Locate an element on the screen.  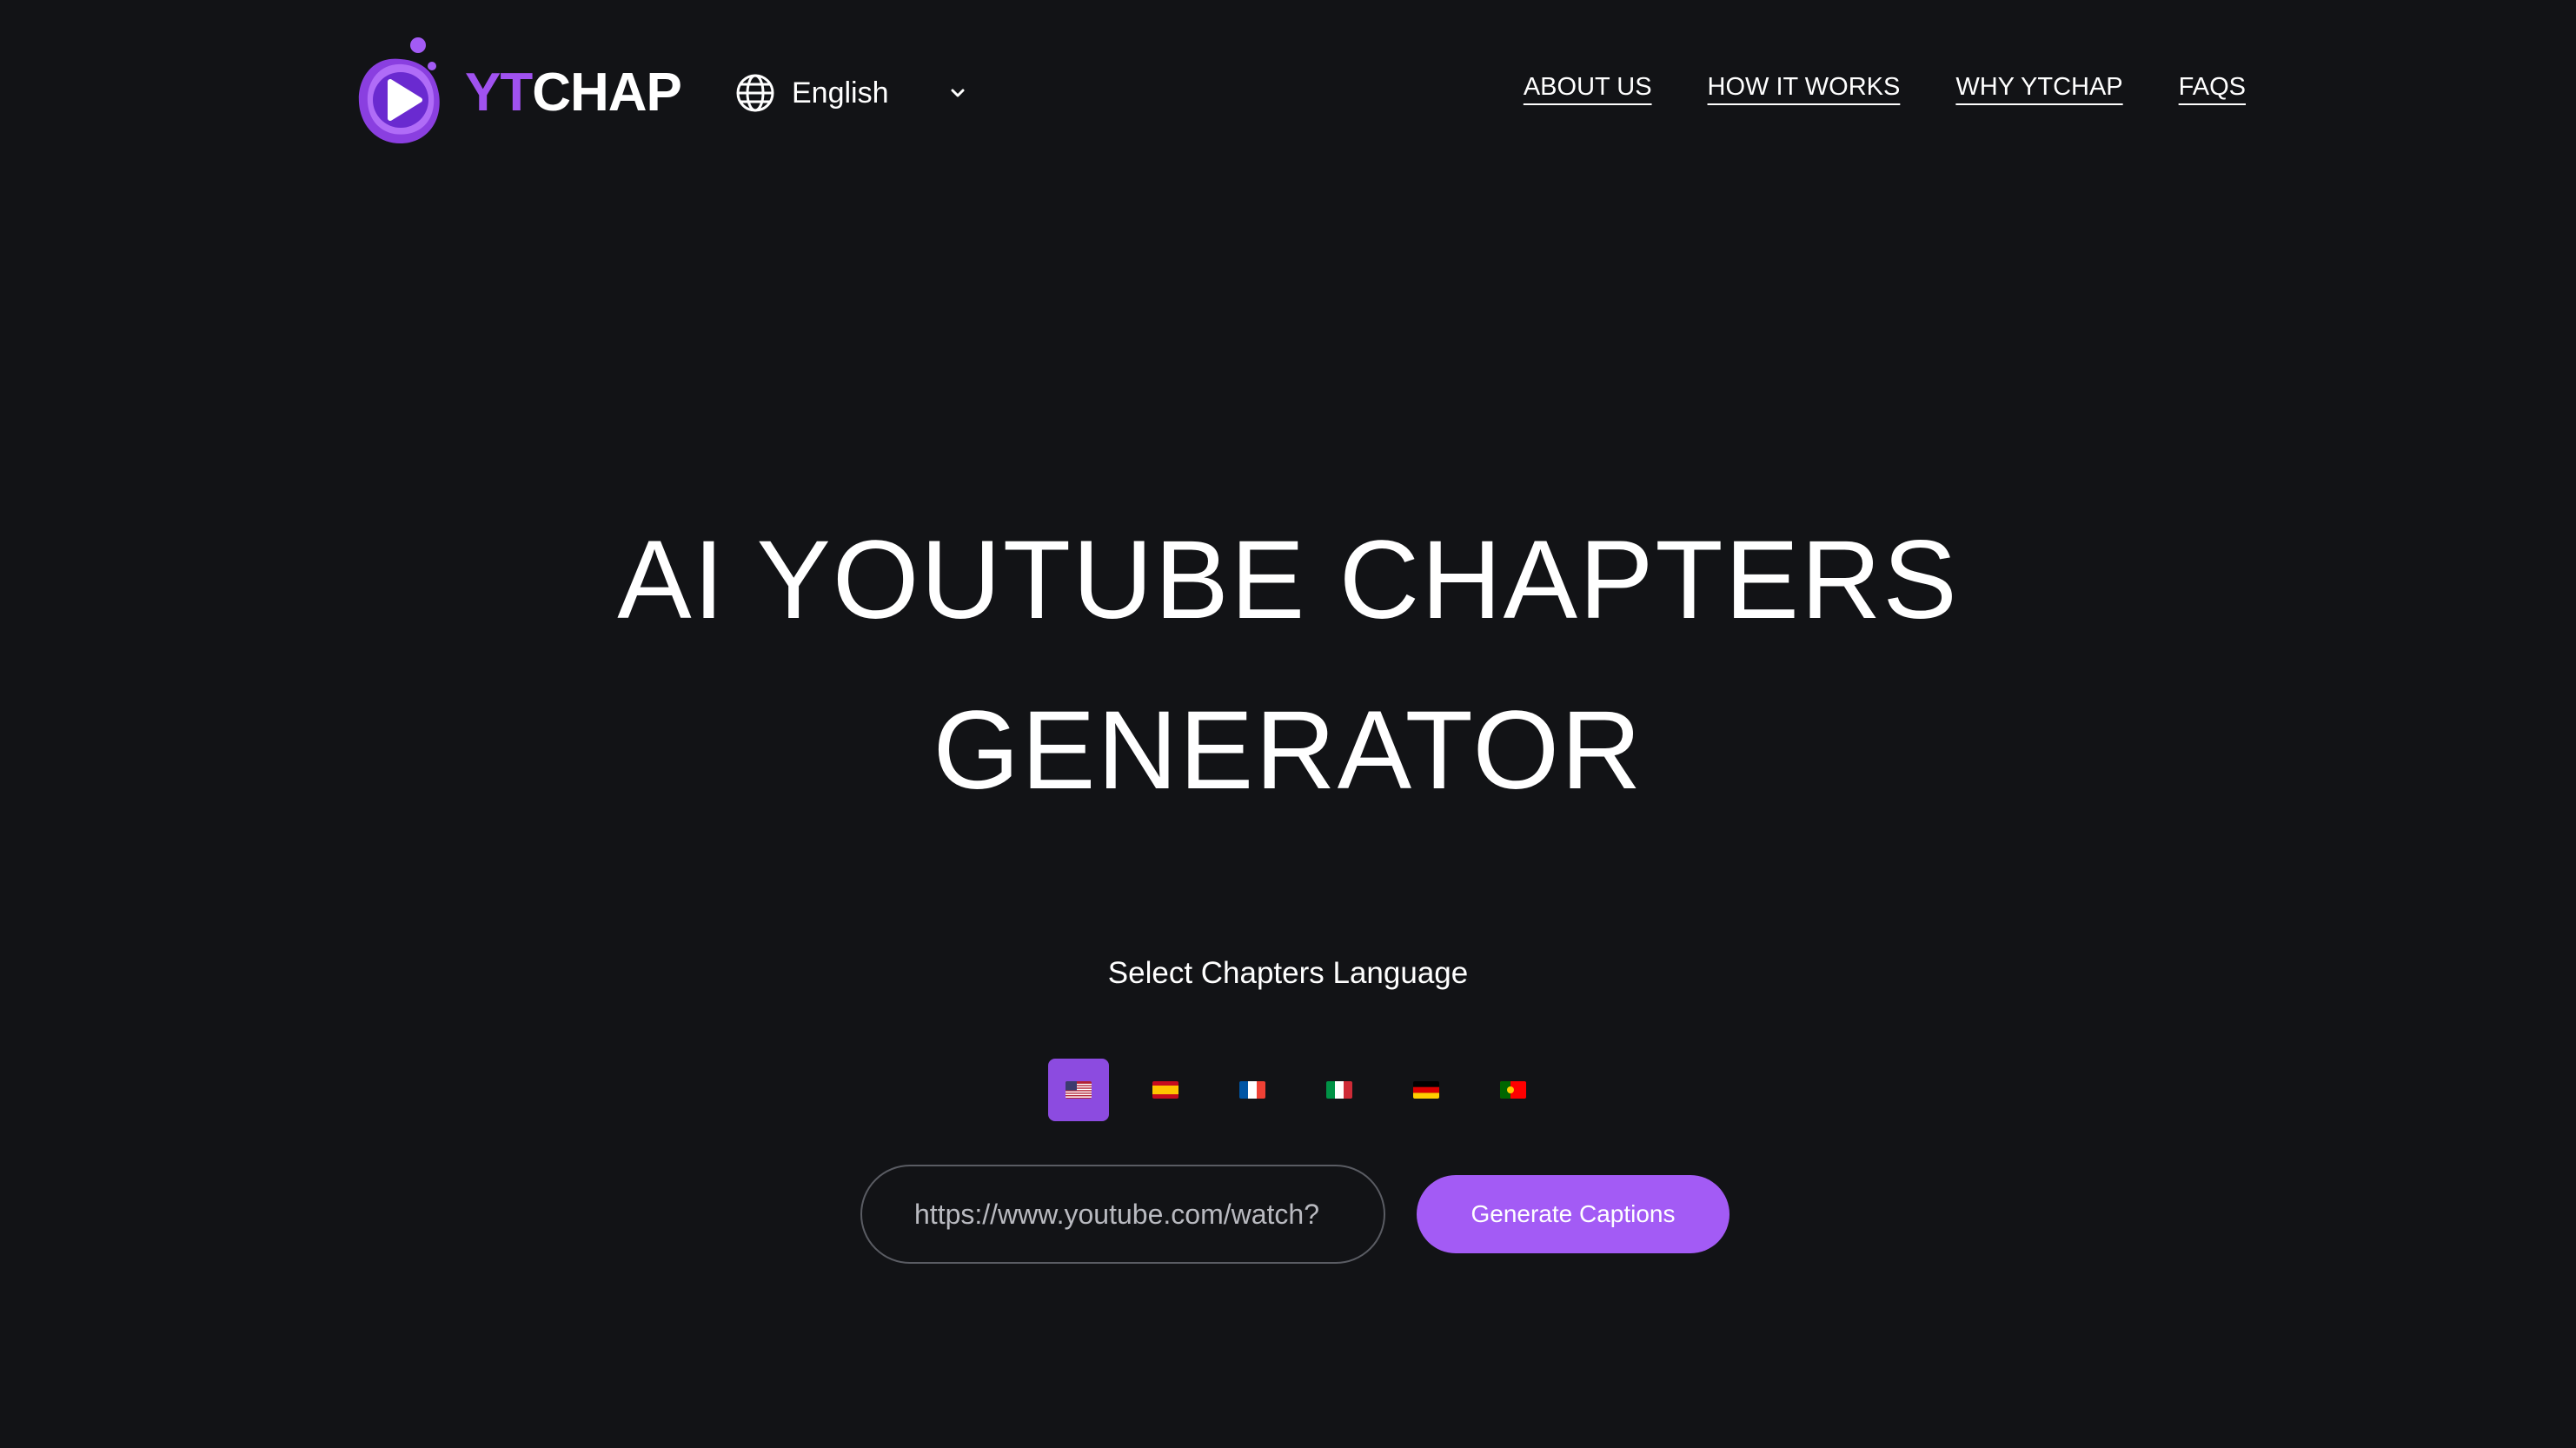
it-flag-icon is located at coordinates (1339, 1090).